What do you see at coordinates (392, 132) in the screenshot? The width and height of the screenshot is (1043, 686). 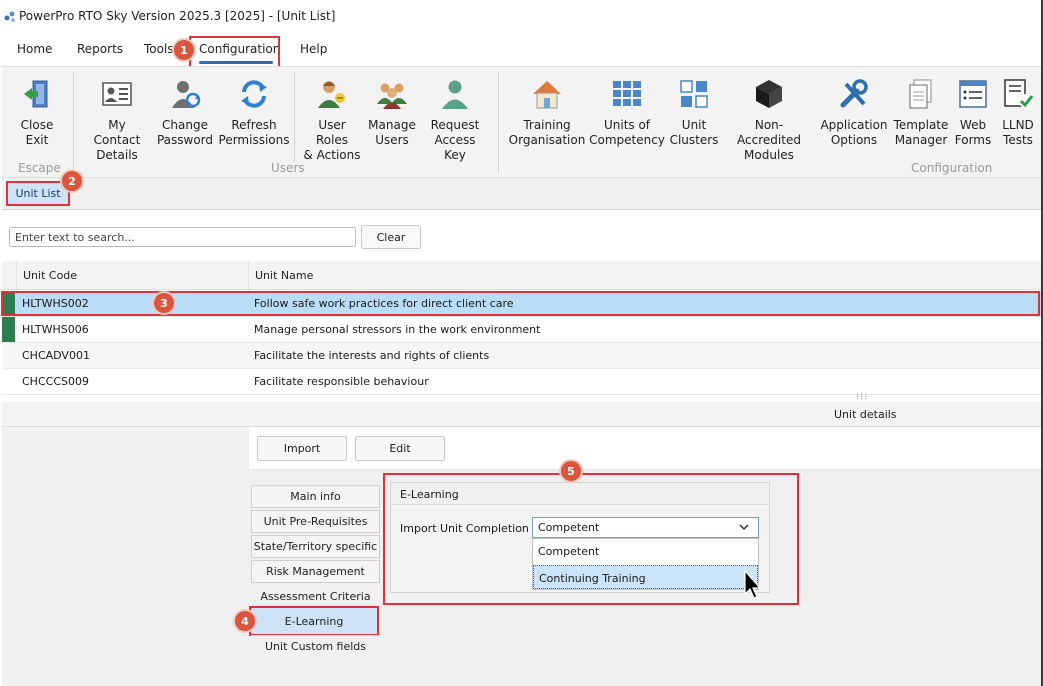 I see `manage-users-label: Manage Users` at bounding box center [392, 132].